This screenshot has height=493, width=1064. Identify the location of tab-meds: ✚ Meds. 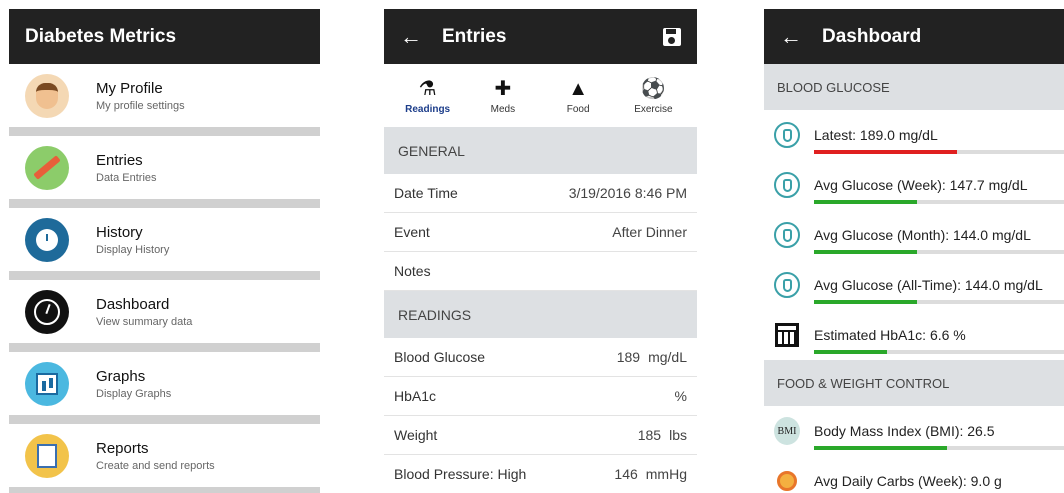
(503, 95).